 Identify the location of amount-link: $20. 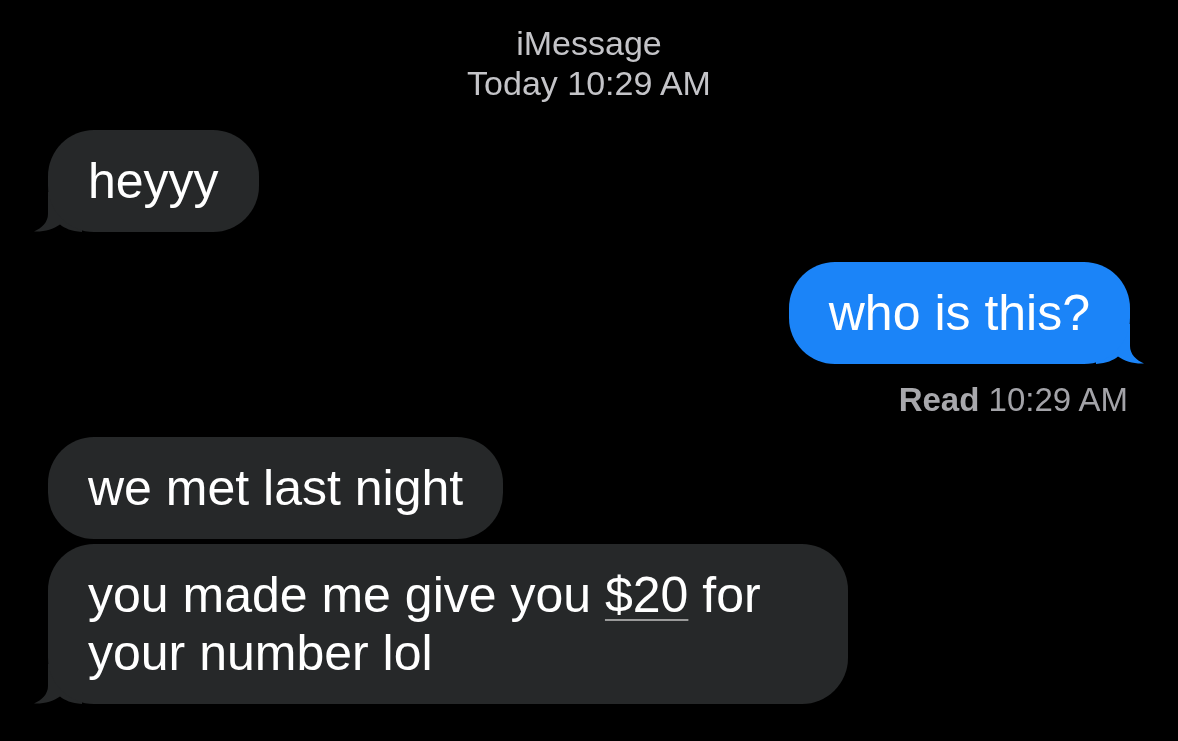
(646, 595).